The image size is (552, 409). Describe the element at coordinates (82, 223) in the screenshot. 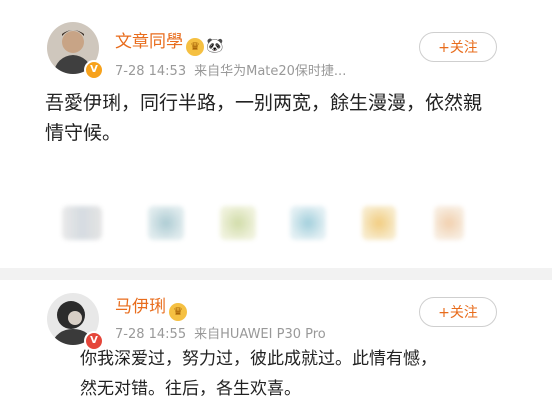

I see `forward-icon` at that location.